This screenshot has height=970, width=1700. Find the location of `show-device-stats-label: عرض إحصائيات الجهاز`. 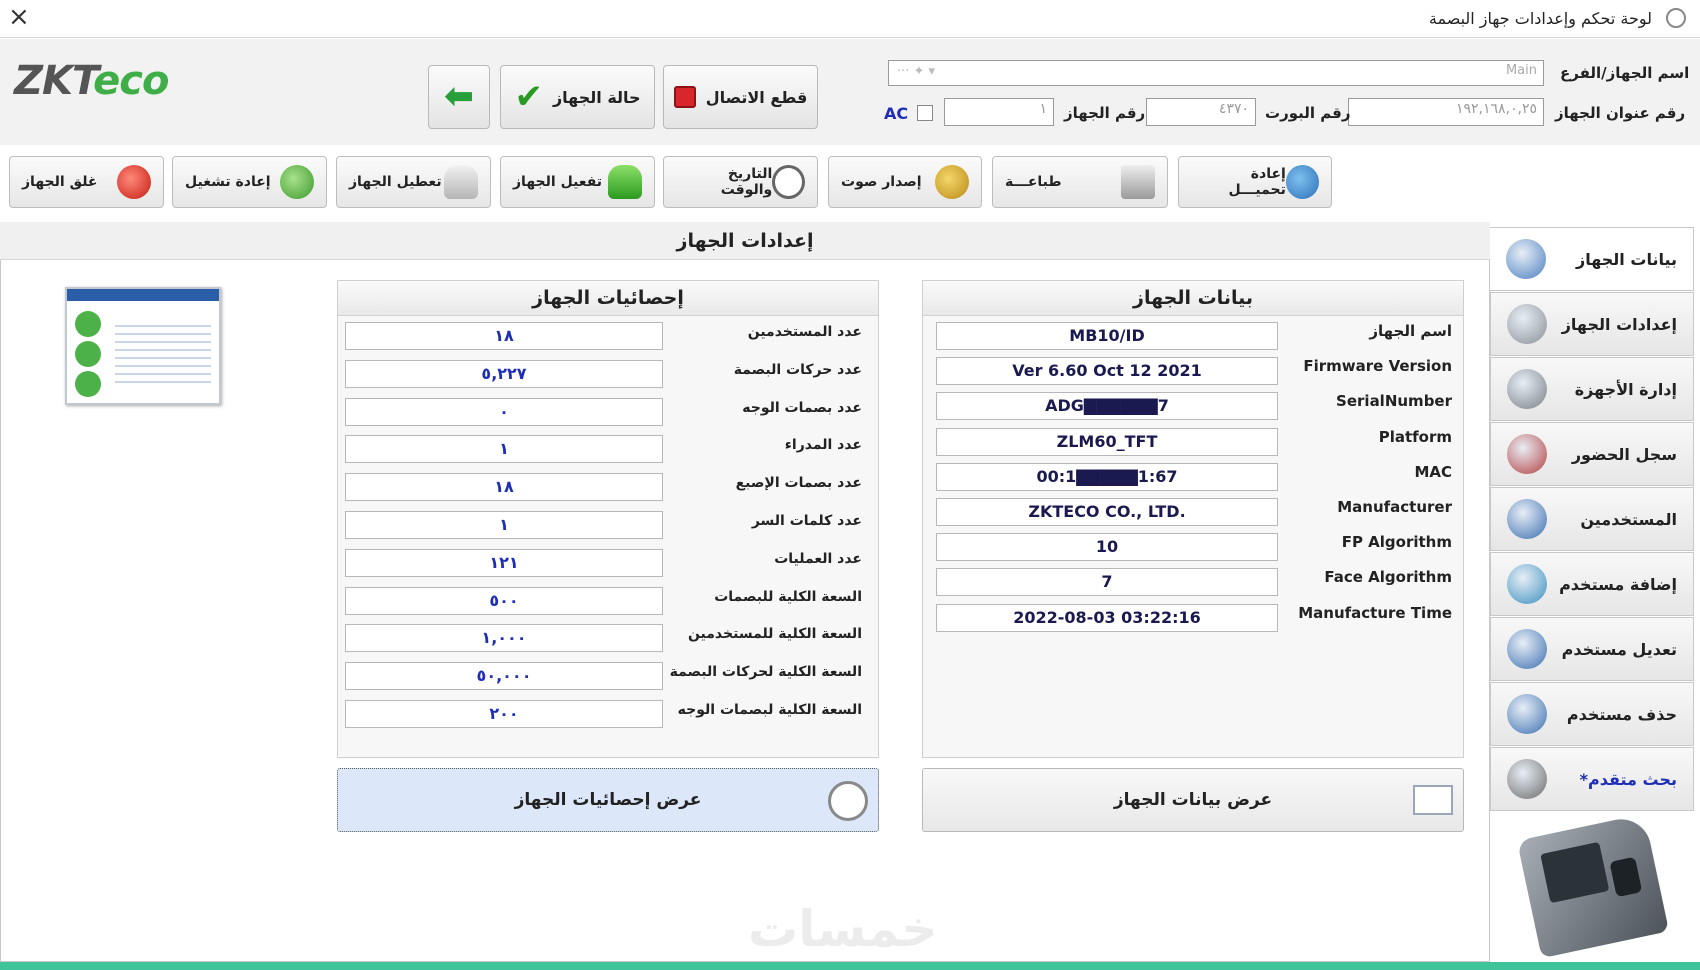

show-device-stats-label: عرض إحصائيات الجهاز is located at coordinates (608, 800).